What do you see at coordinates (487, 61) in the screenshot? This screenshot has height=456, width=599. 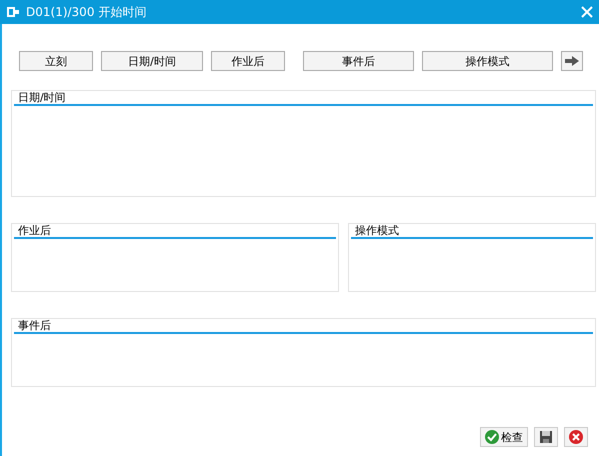 I see `option-button: 操作模式` at bounding box center [487, 61].